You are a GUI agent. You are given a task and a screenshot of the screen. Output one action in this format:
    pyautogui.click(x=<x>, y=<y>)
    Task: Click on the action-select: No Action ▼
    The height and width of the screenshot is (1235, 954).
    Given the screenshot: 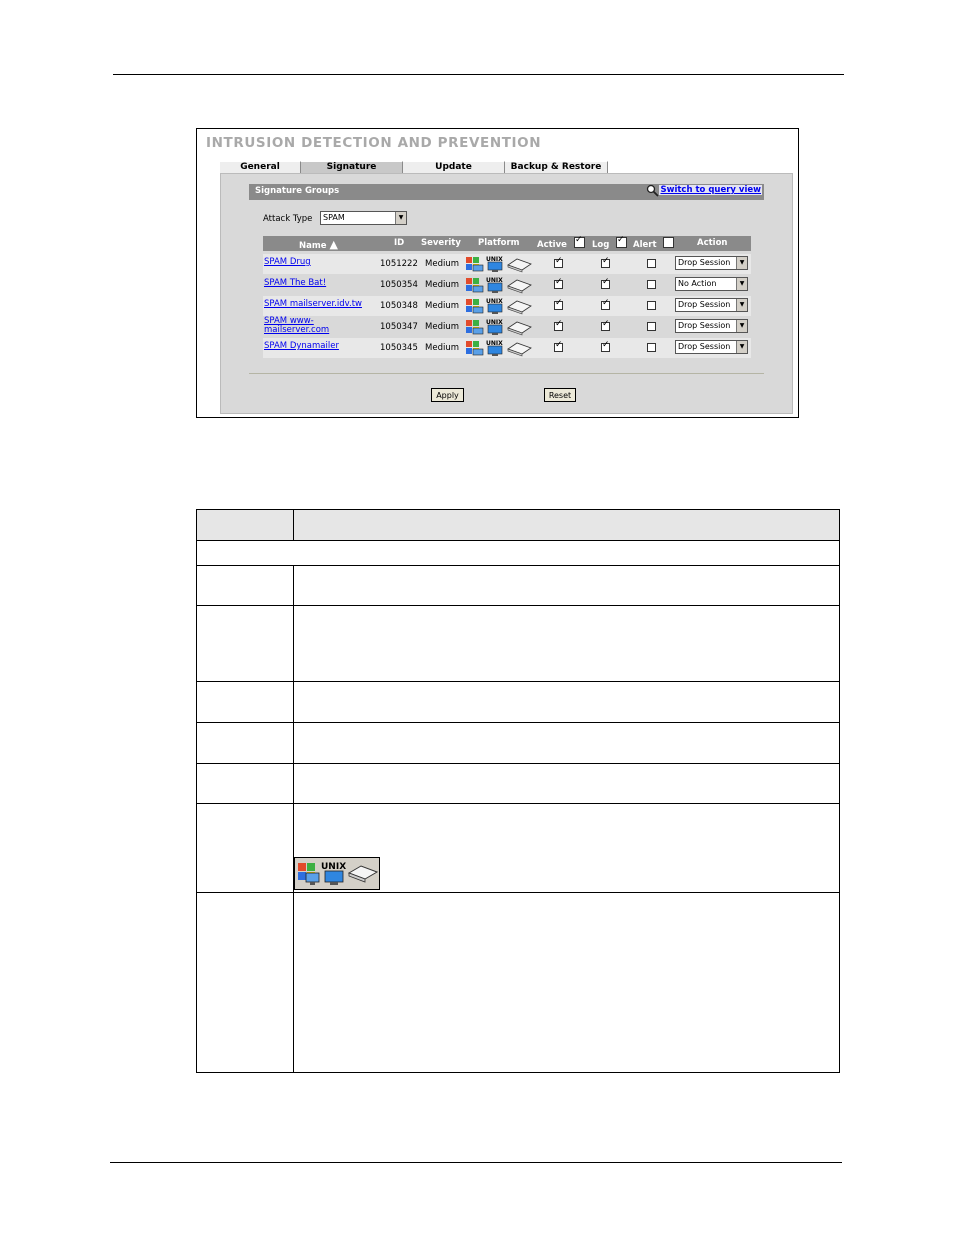 What is the action you would take?
    pyautogui.click(x=711, y=284)
    